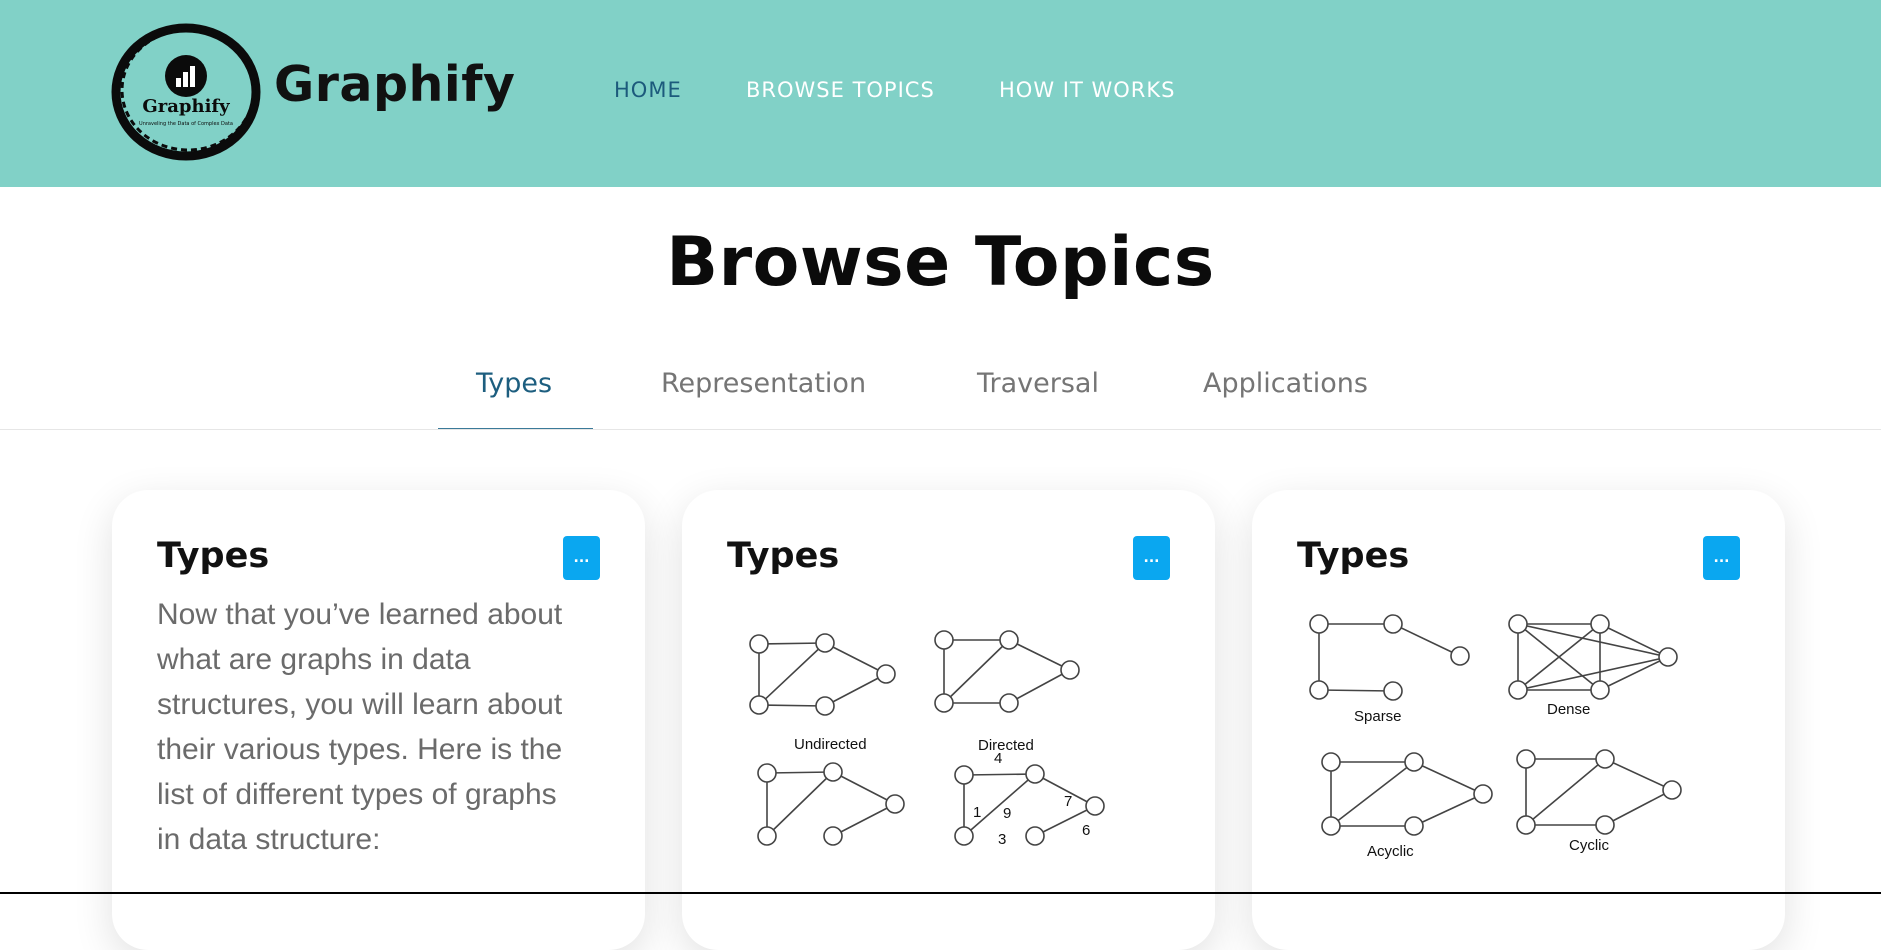 The image size is (1881, 950). Describe the element at coordinates (514, 383) in the screenshot. I see `tab-types: Types` at that location.